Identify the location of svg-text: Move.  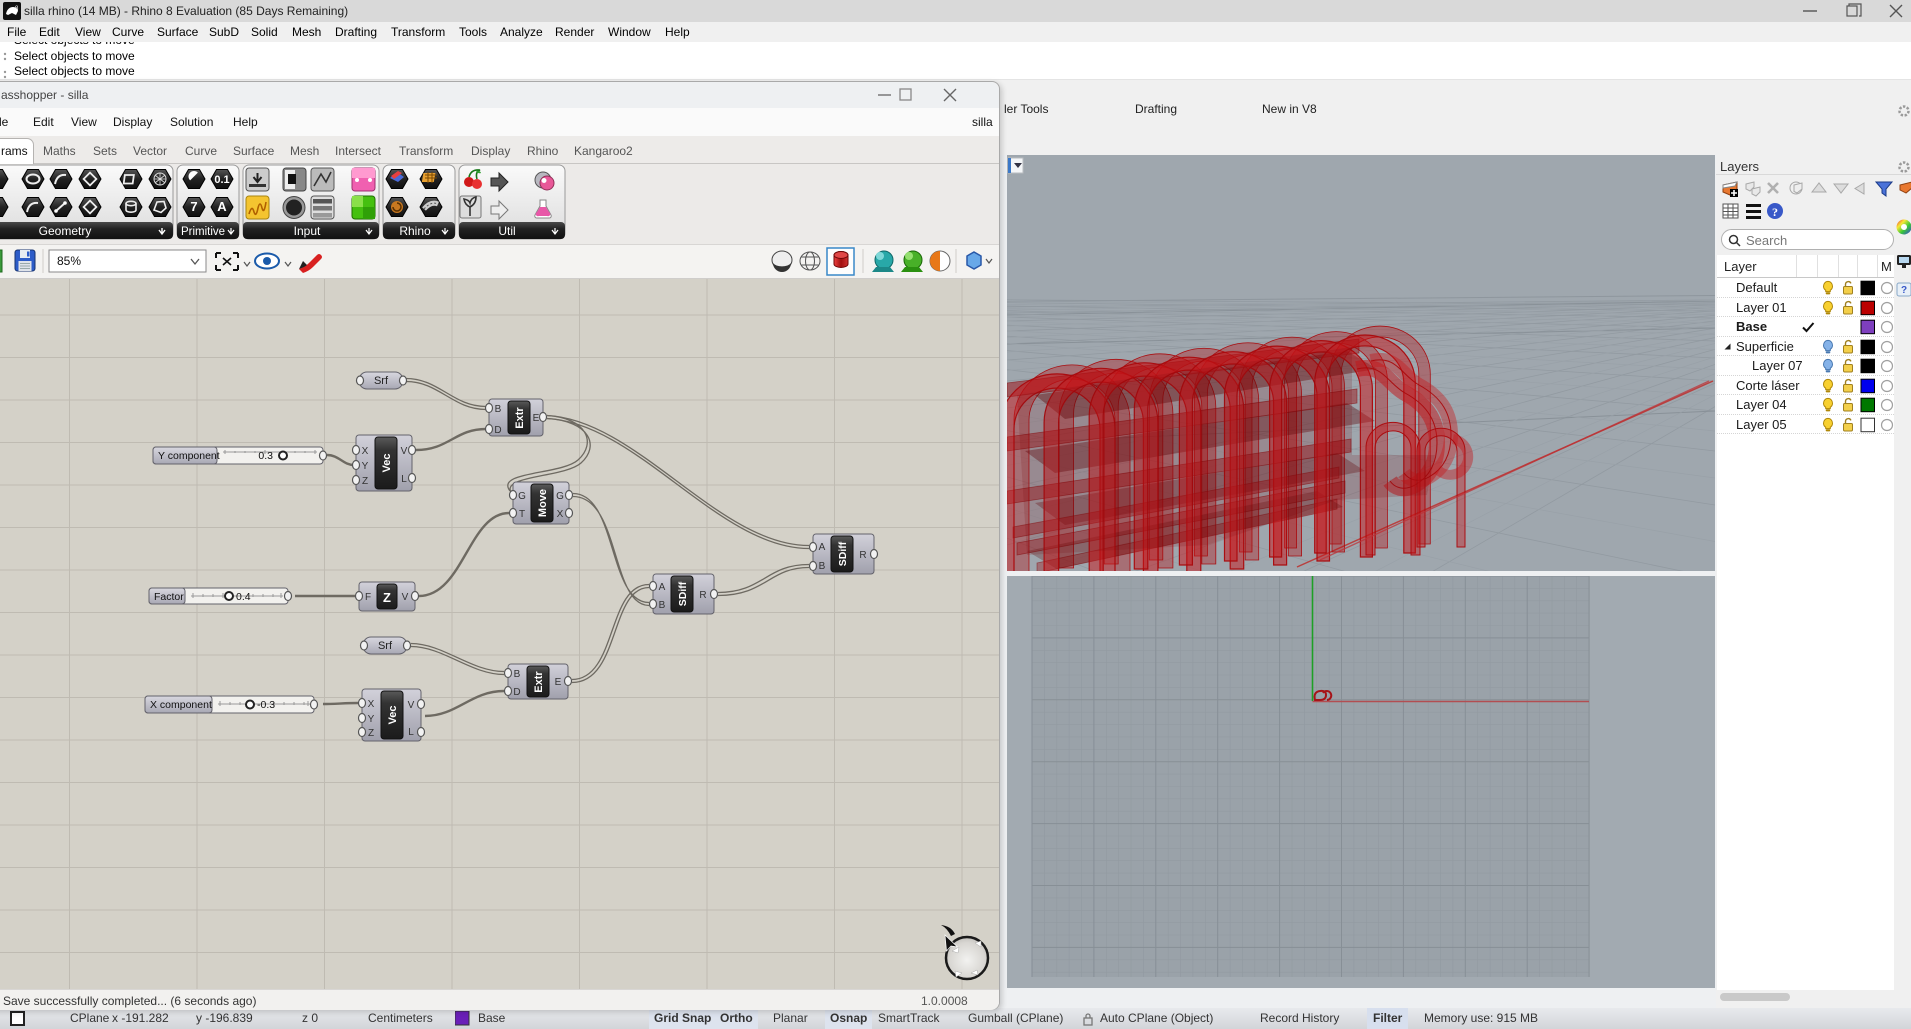
(543, 503).